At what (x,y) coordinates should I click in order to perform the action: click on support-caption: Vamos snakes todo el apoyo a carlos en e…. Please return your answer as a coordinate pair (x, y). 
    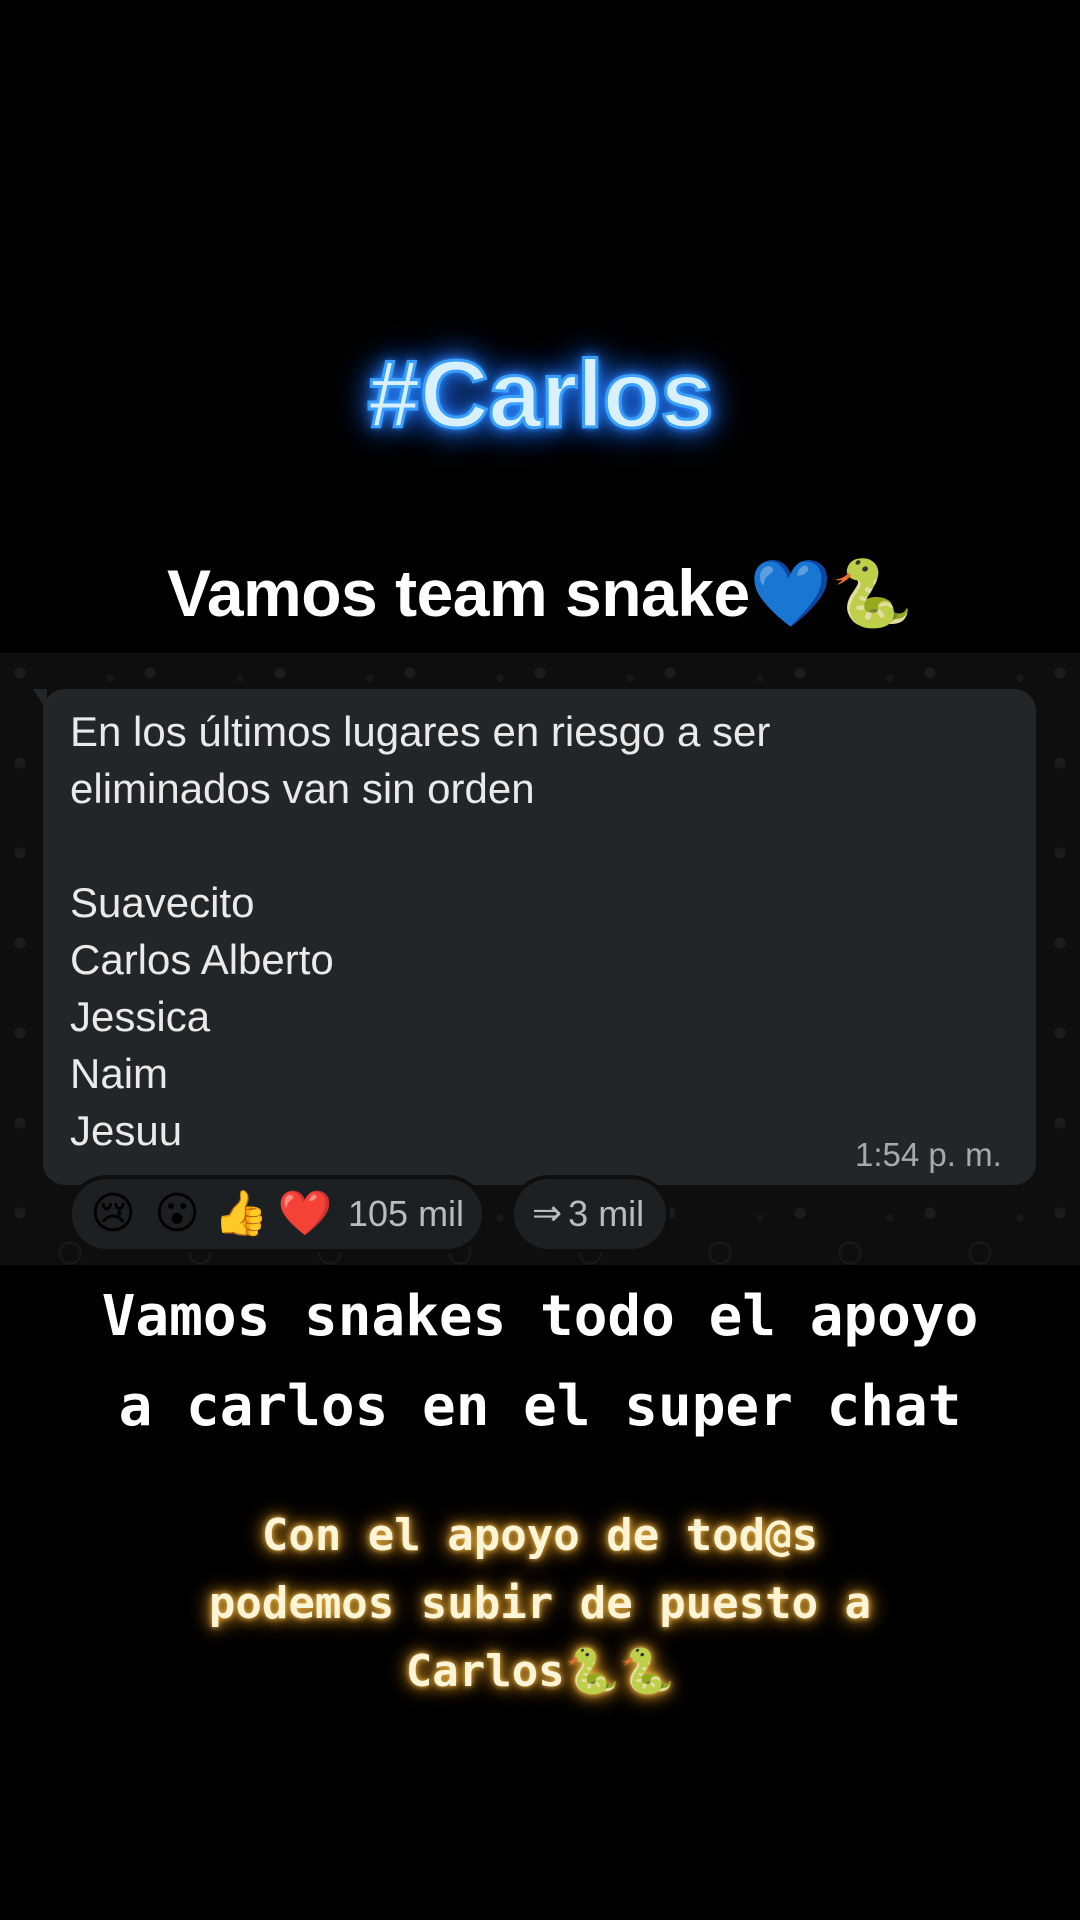
    Looking at the image, I should click on (540, 1361).